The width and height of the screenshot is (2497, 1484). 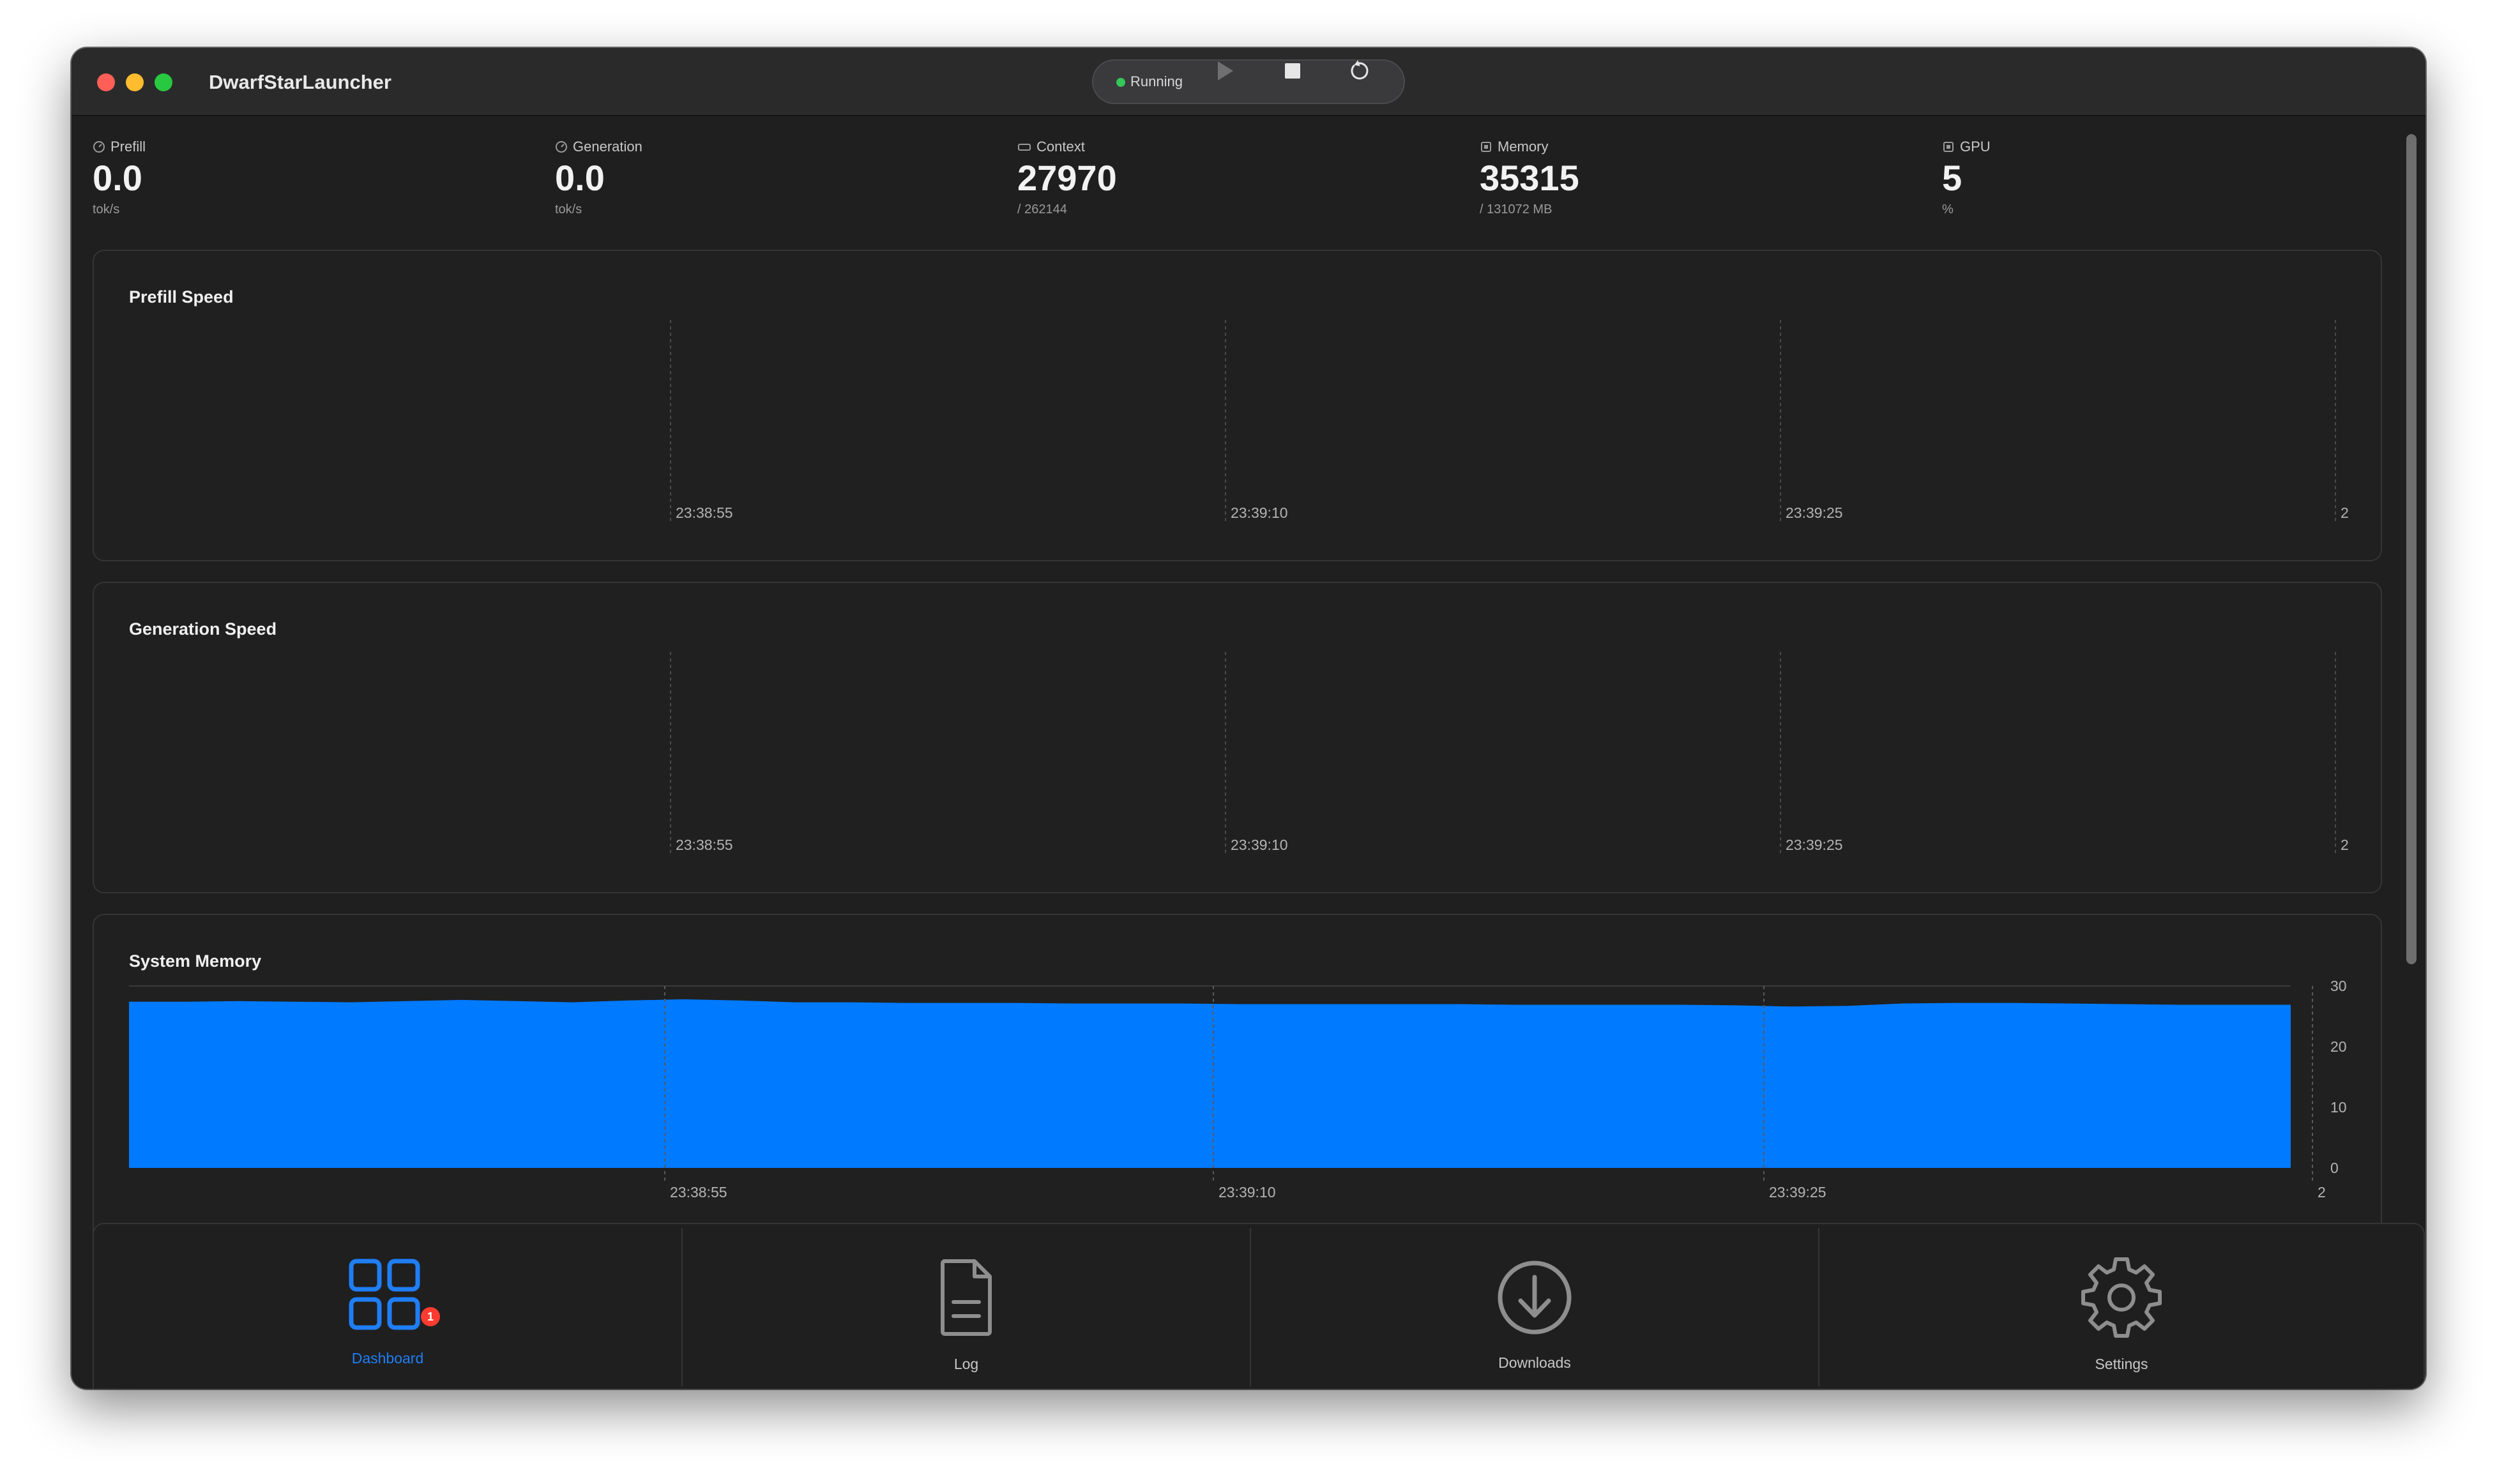 I want to click on dashboard-grid-icon, so click(x=384, y=1294).